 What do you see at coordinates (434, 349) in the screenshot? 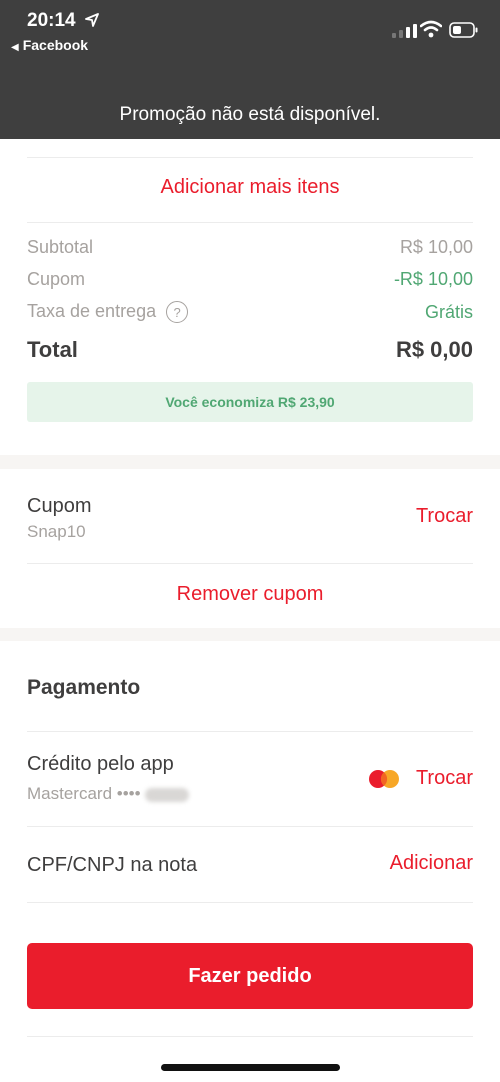
I see `total-value: R$ 0,00` at bounding box center [434, 349].